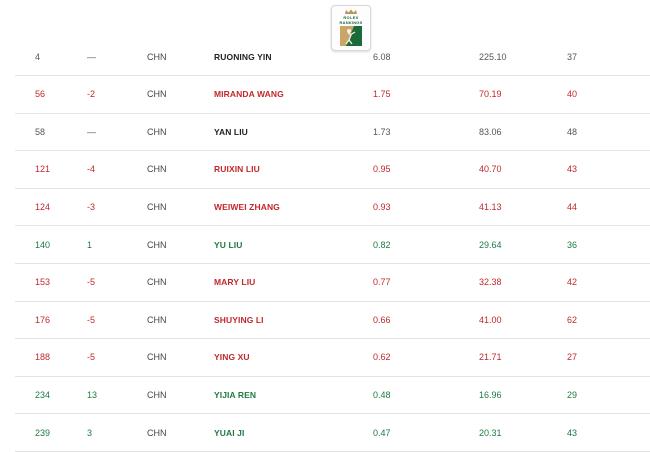 This screenshot has height=452, width=650. I want to click on events-cell: 62, so click(572, 319).